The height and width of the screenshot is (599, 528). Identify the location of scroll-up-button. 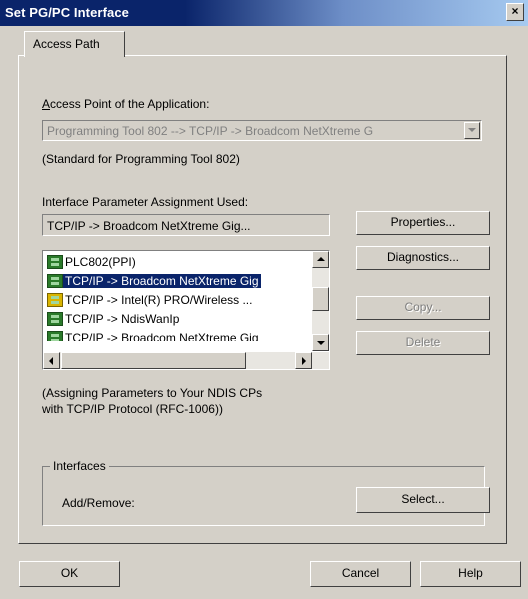
(320, 259).